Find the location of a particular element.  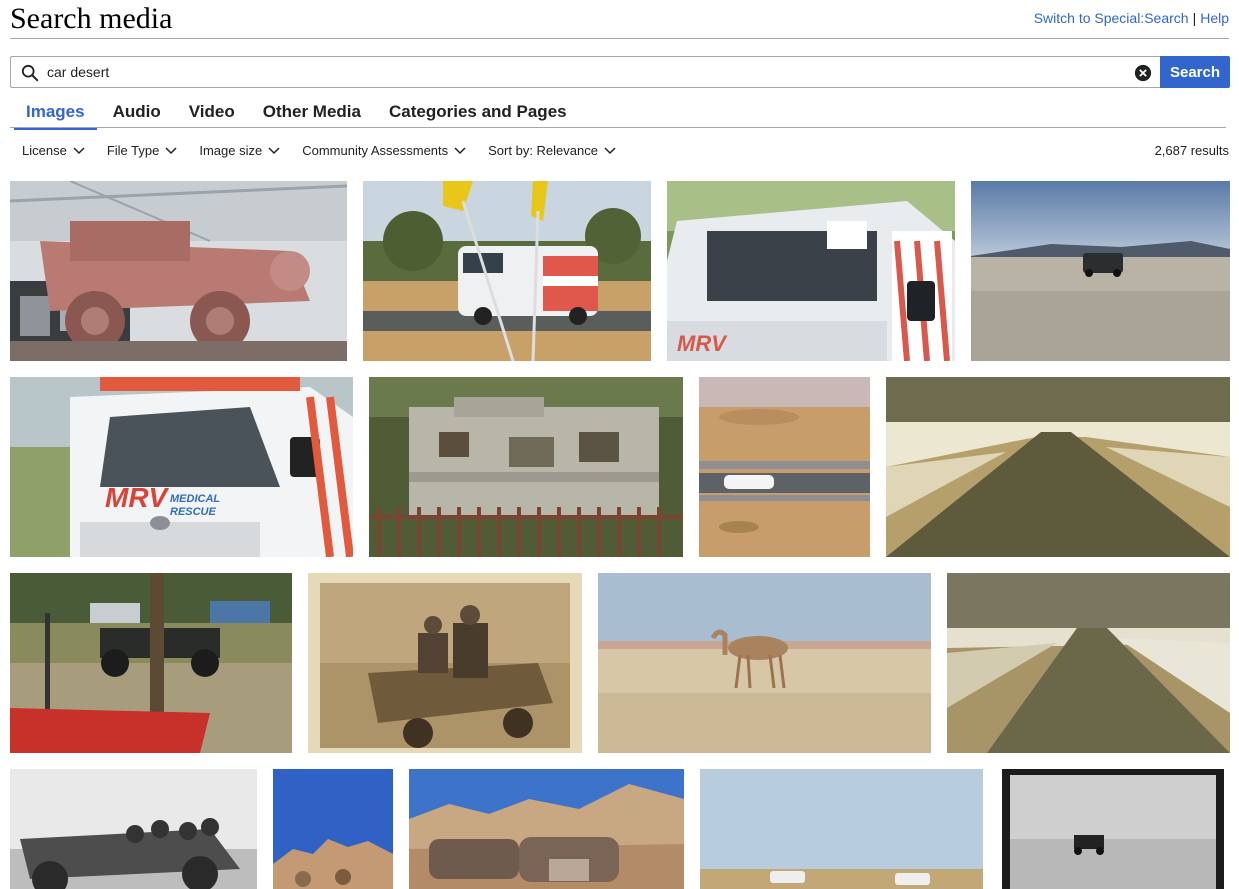

title-divider is located at coordinates (619, 38).